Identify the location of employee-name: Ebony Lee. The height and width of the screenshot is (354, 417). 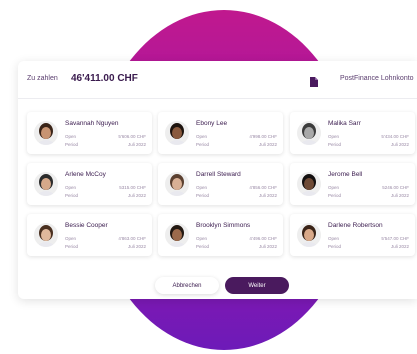
(212, 123).